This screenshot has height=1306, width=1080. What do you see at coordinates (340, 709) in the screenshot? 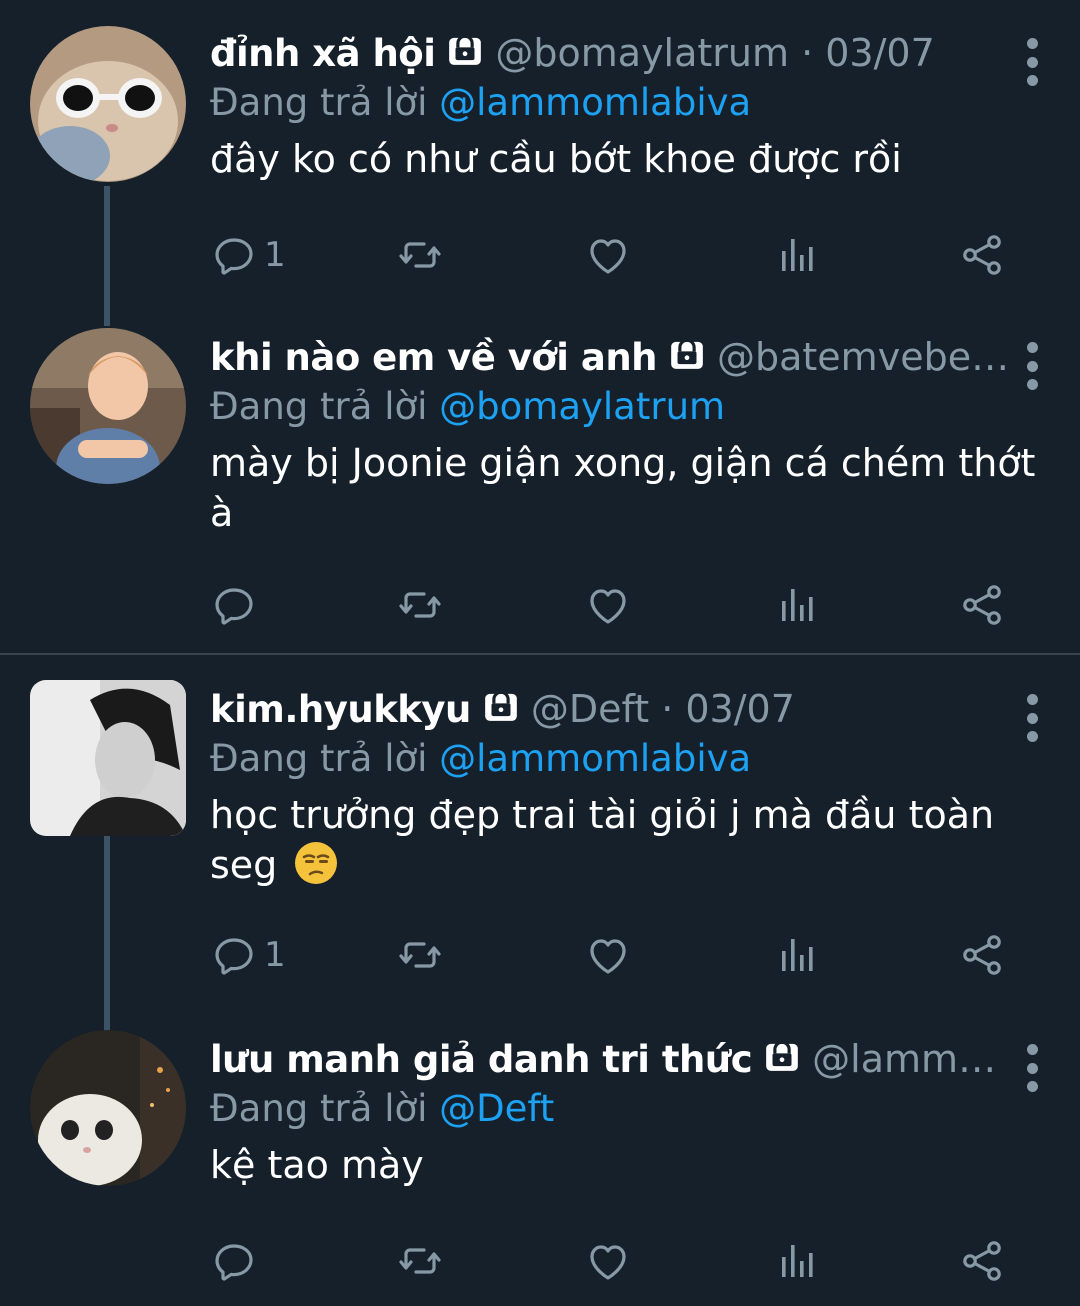
I see `display-name: kim.hyukkyu` at bounding box center [340, 709].